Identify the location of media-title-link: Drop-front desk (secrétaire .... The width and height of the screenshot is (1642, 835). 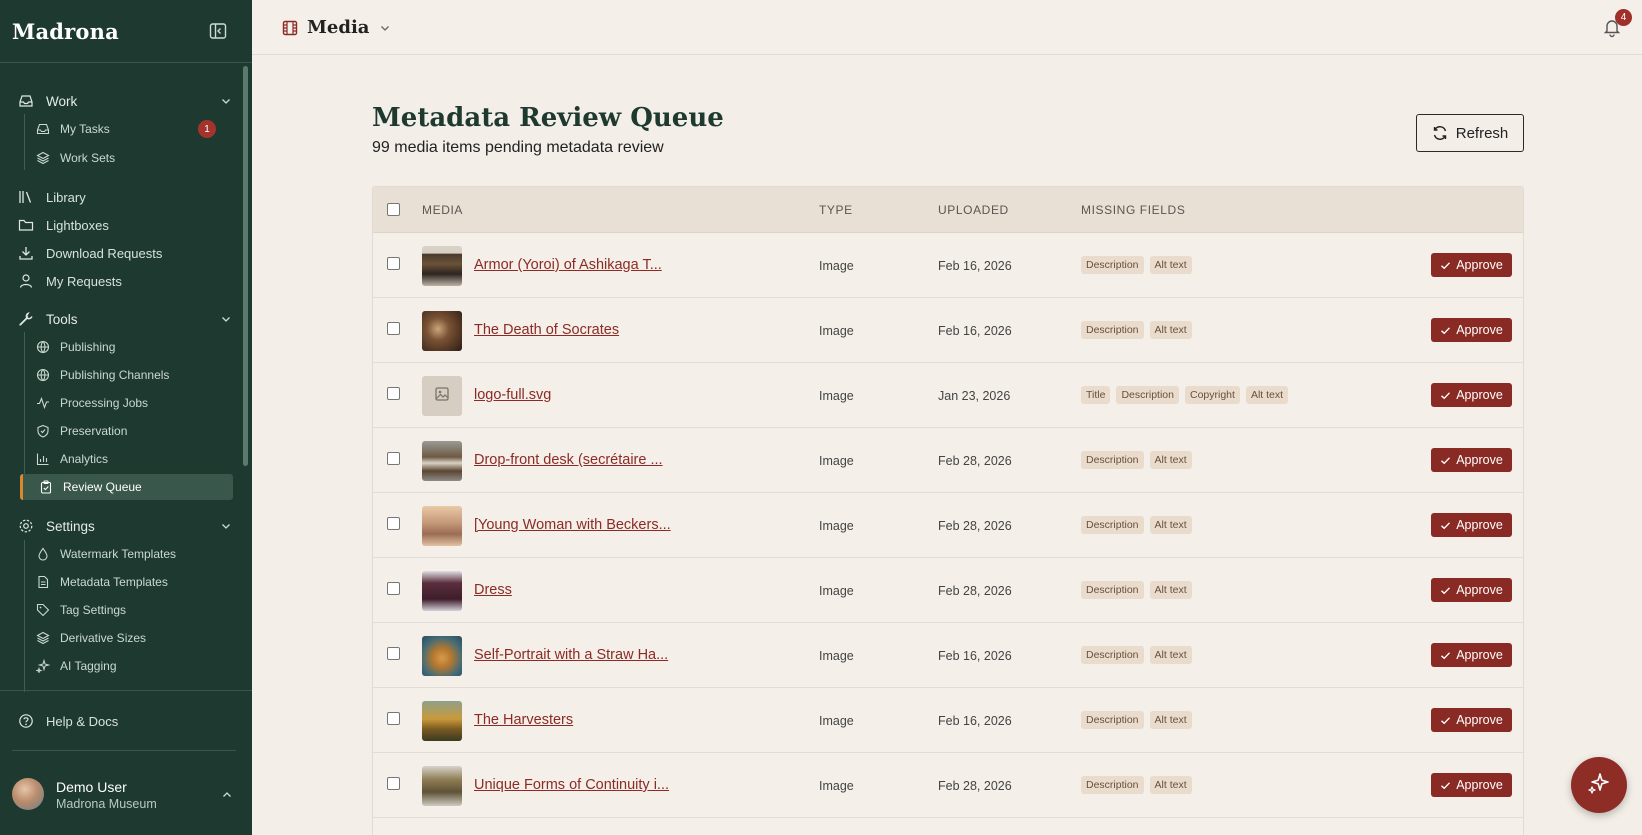
(568, 460).